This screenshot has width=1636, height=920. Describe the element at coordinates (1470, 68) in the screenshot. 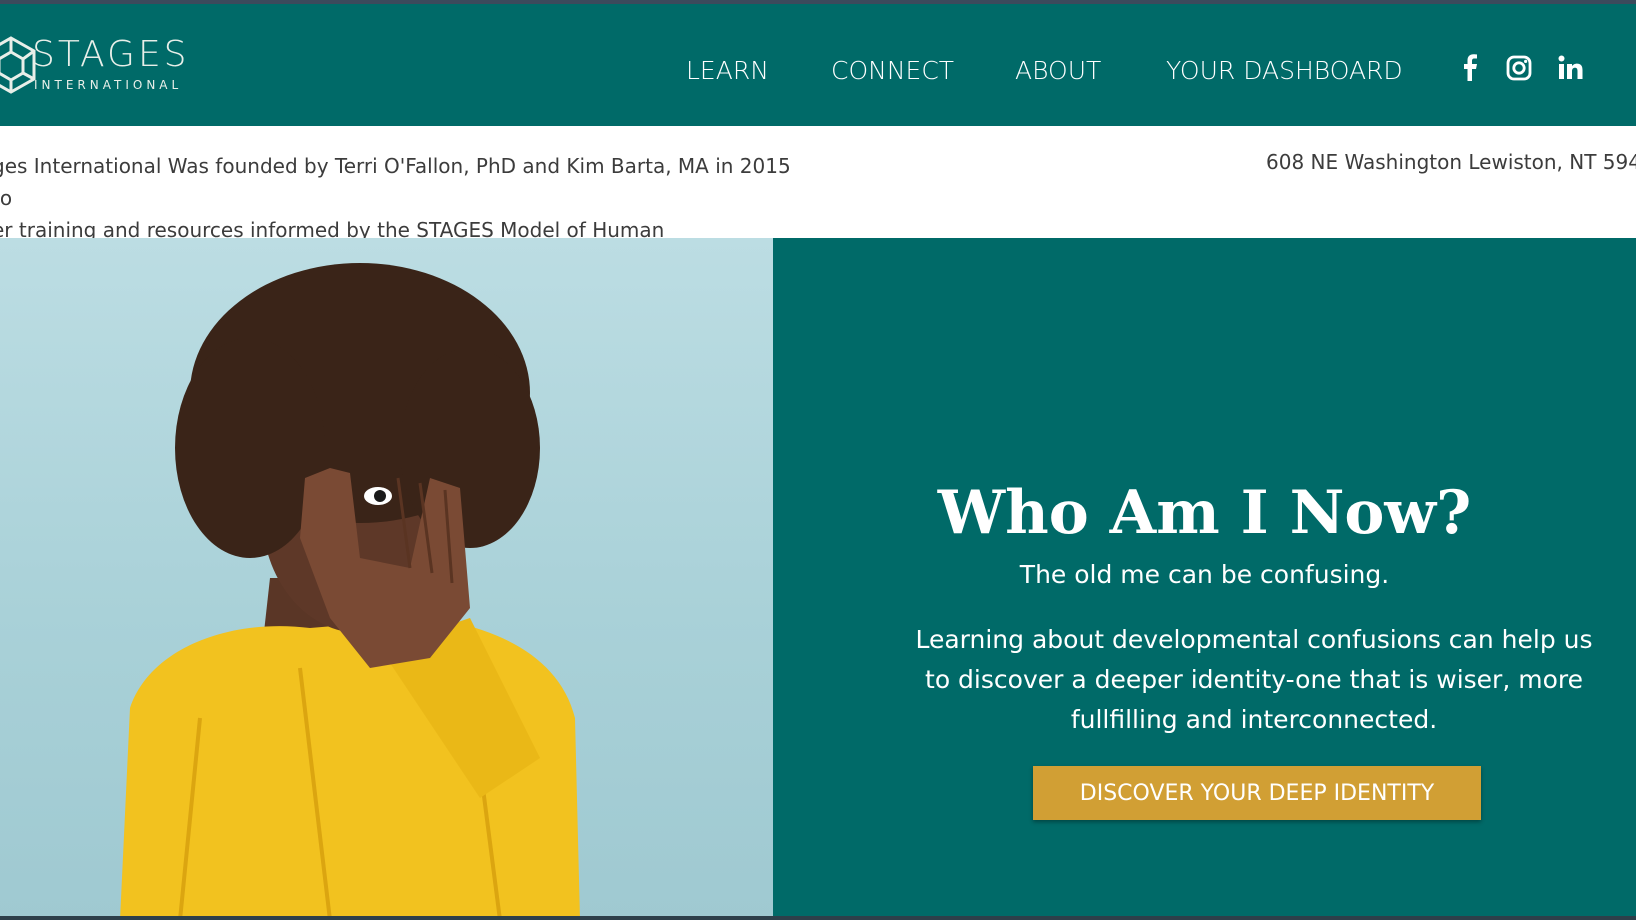

I see `facebook-icon` at that location.